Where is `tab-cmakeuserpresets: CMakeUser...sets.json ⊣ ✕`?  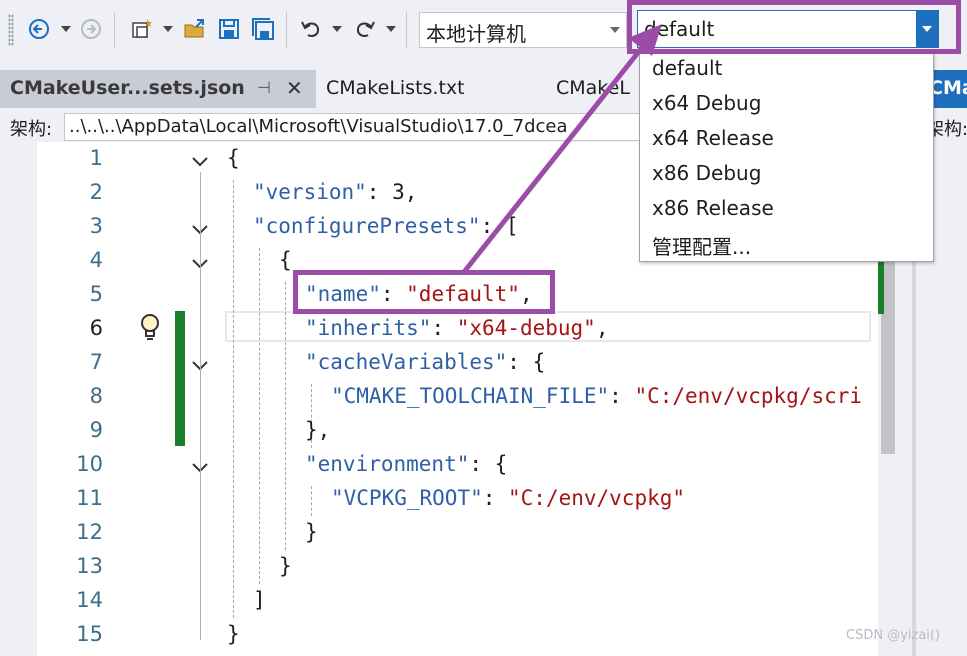 tab-cmakeuserpresets: CMakeUser...sets.json ⊣ ✕ is located at coordinates (158, 89).